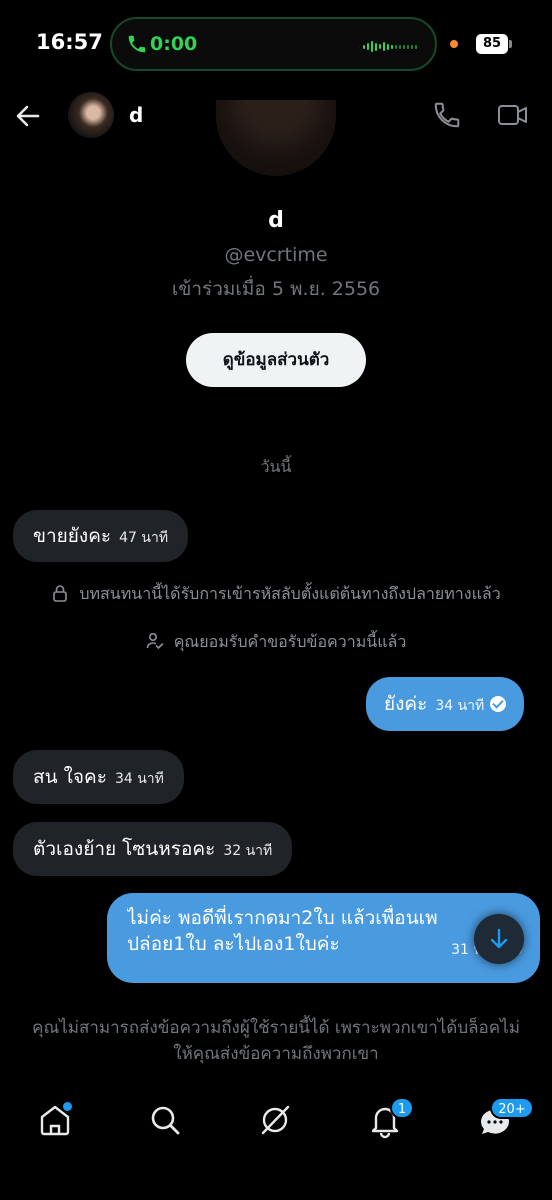 Image resolution: width=552 pixels, height=1200 pixels. What do you see at coordinates (275, 1120) in the screenshot?
I see `grok-icon` at bounding box center [275, 1120].